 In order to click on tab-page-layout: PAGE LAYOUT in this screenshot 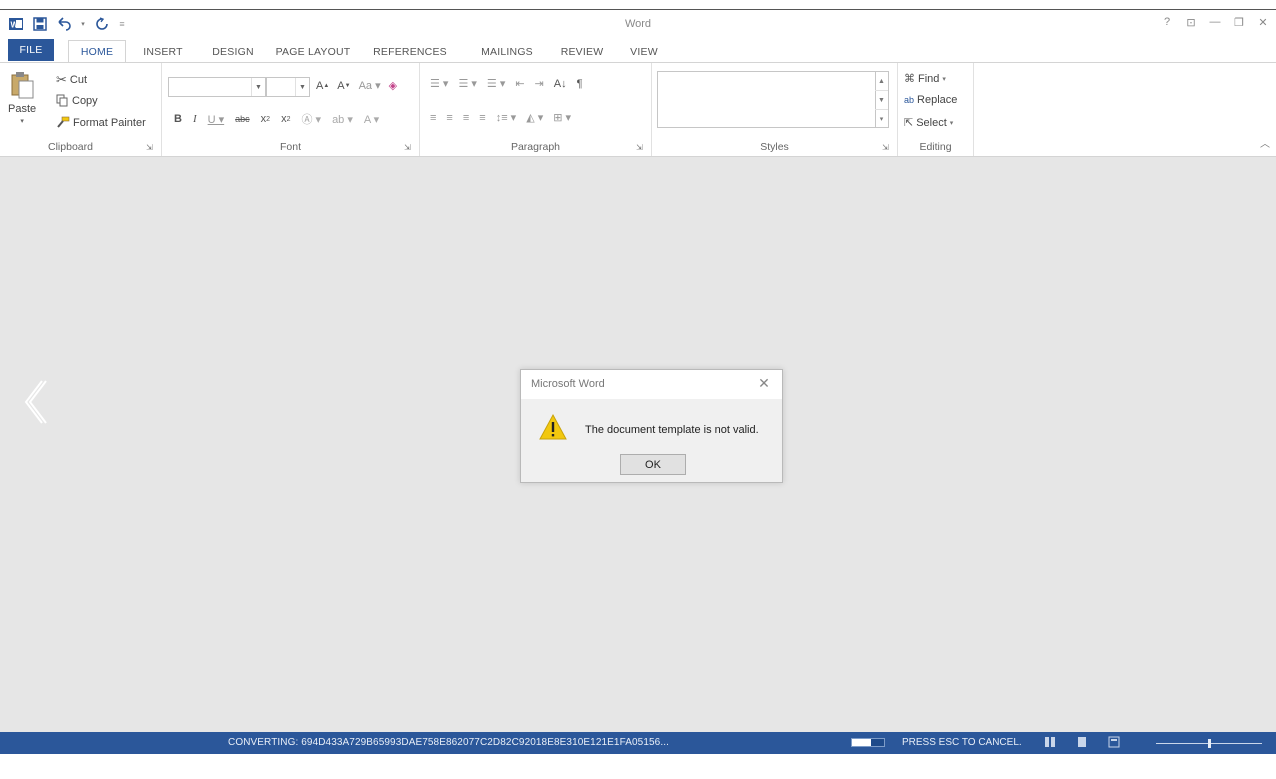, I will do `click(313, 51)`.